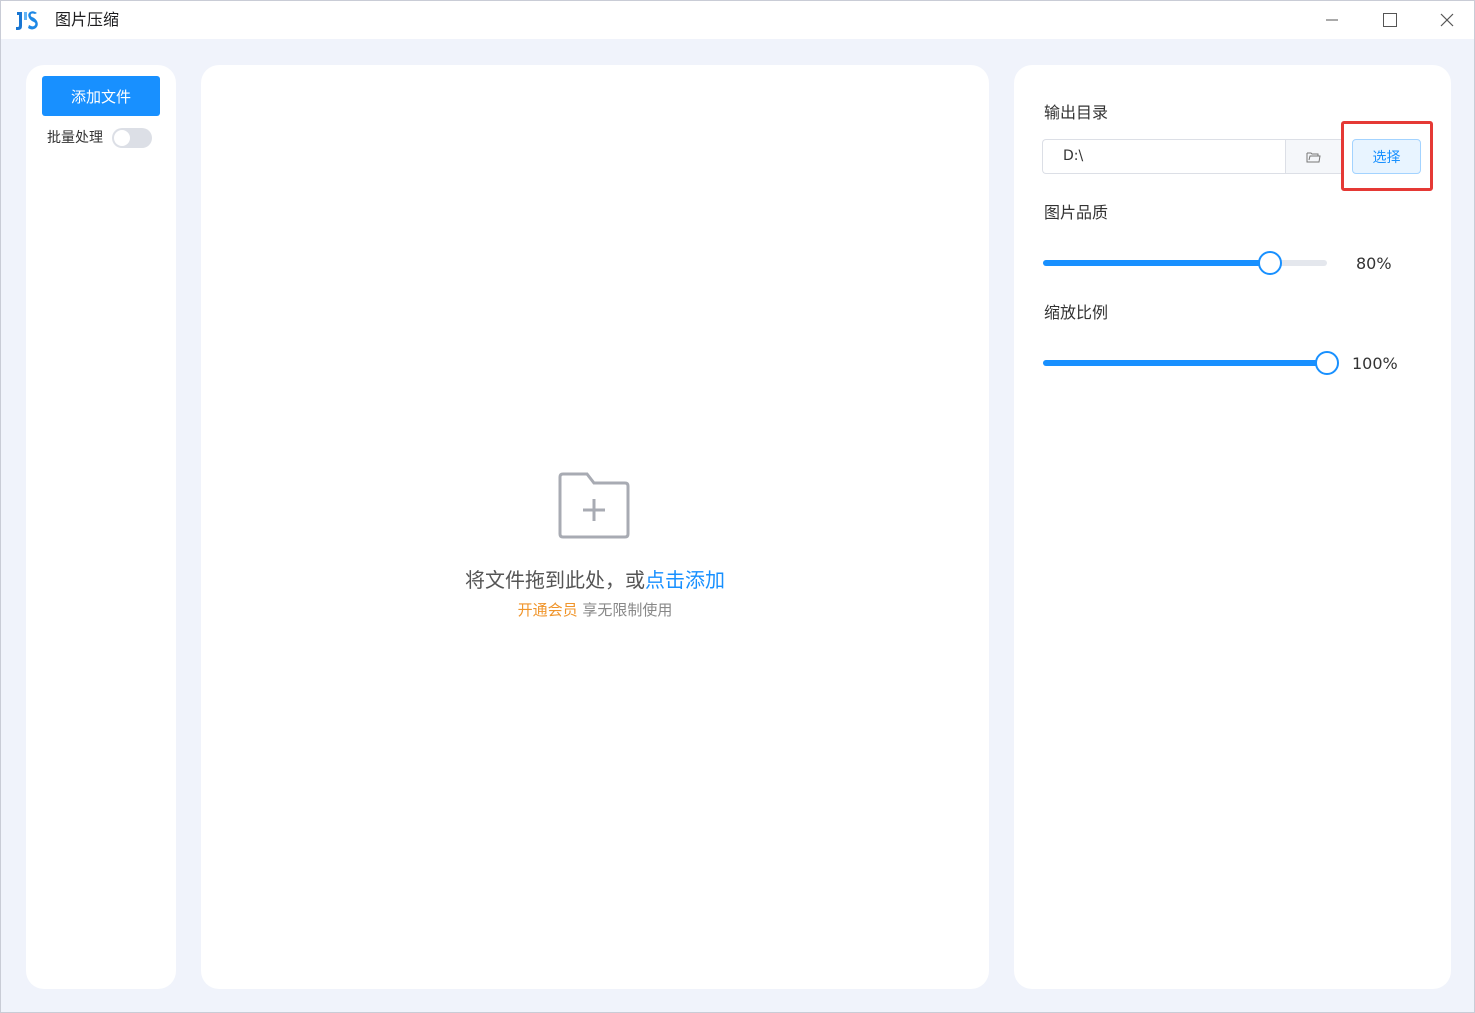  Describe the element at coordinates (1185, 363) in the screenshot. I see `scale-slider-fill` at that location.